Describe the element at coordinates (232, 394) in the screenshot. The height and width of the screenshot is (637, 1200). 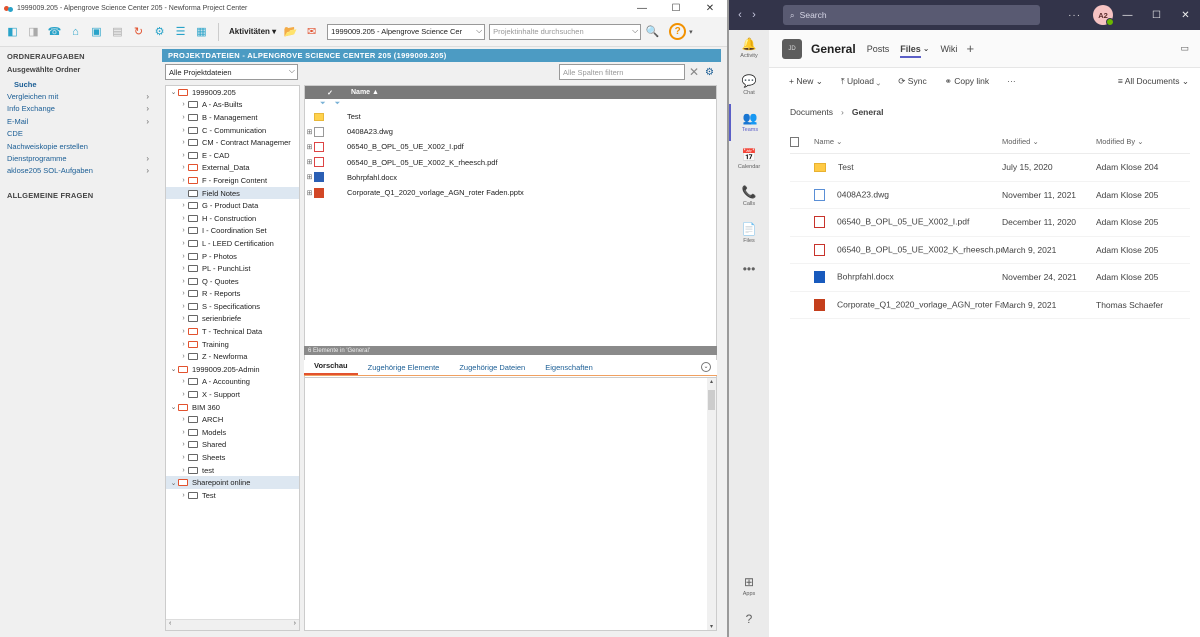
I see `tree-node: › X - Support` at that location.